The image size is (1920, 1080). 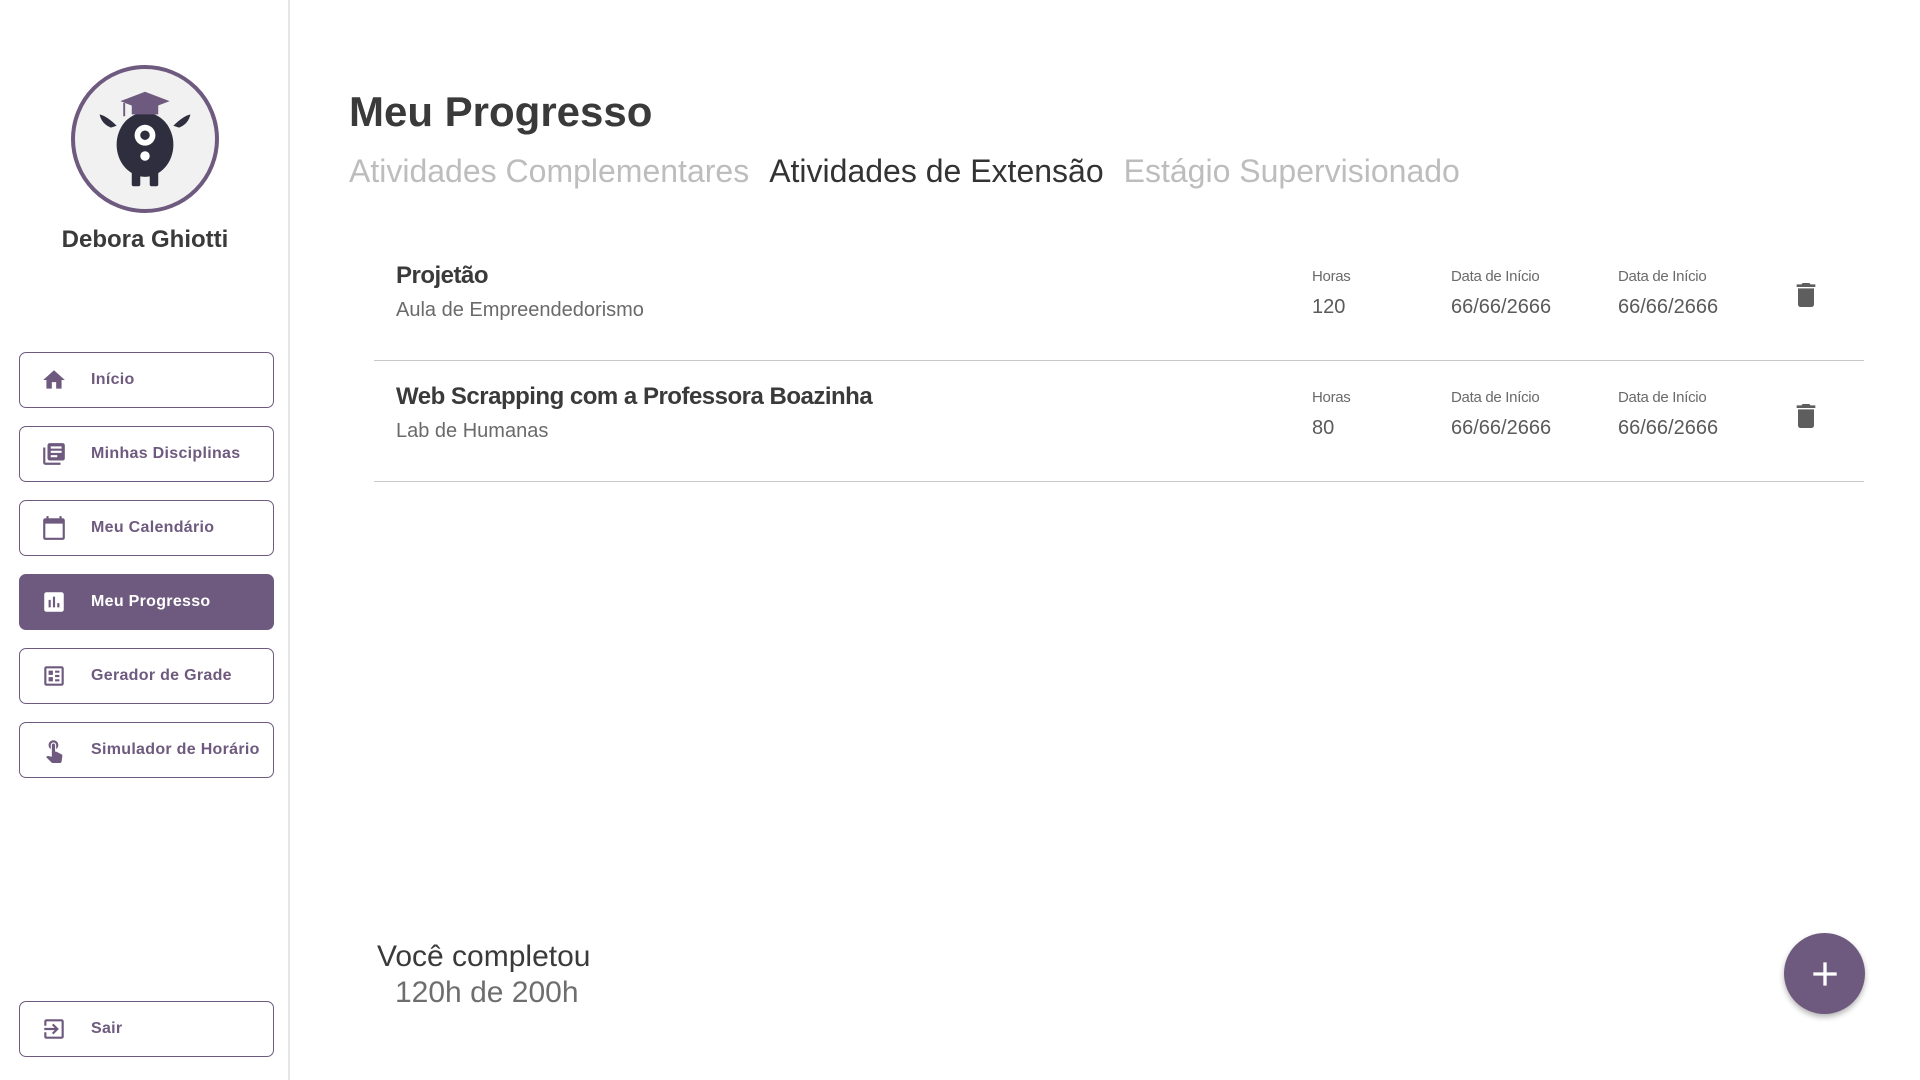 I want to click on sidebar-item-gerador-de-grade: Gerador de Grade, so click(x=146, y=676).